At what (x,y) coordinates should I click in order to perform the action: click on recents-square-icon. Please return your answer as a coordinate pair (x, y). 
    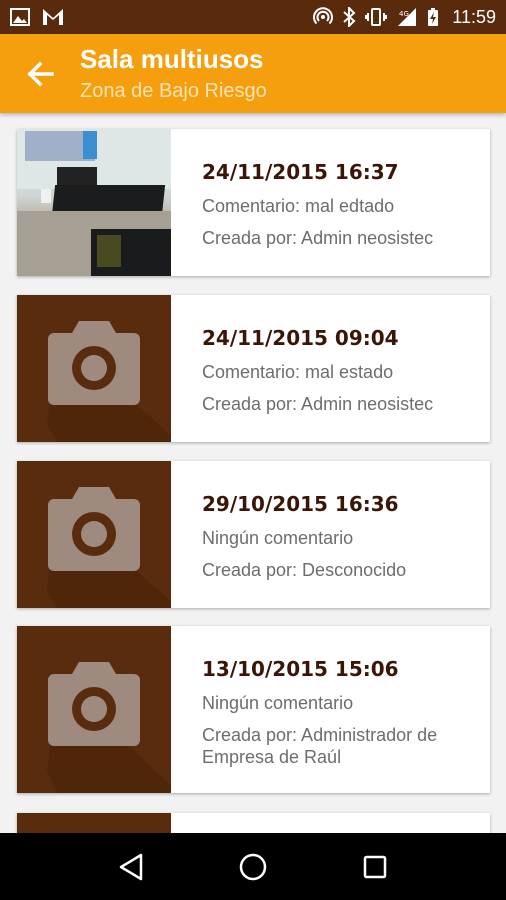
    Looking at the image, I should click on (375, 866).